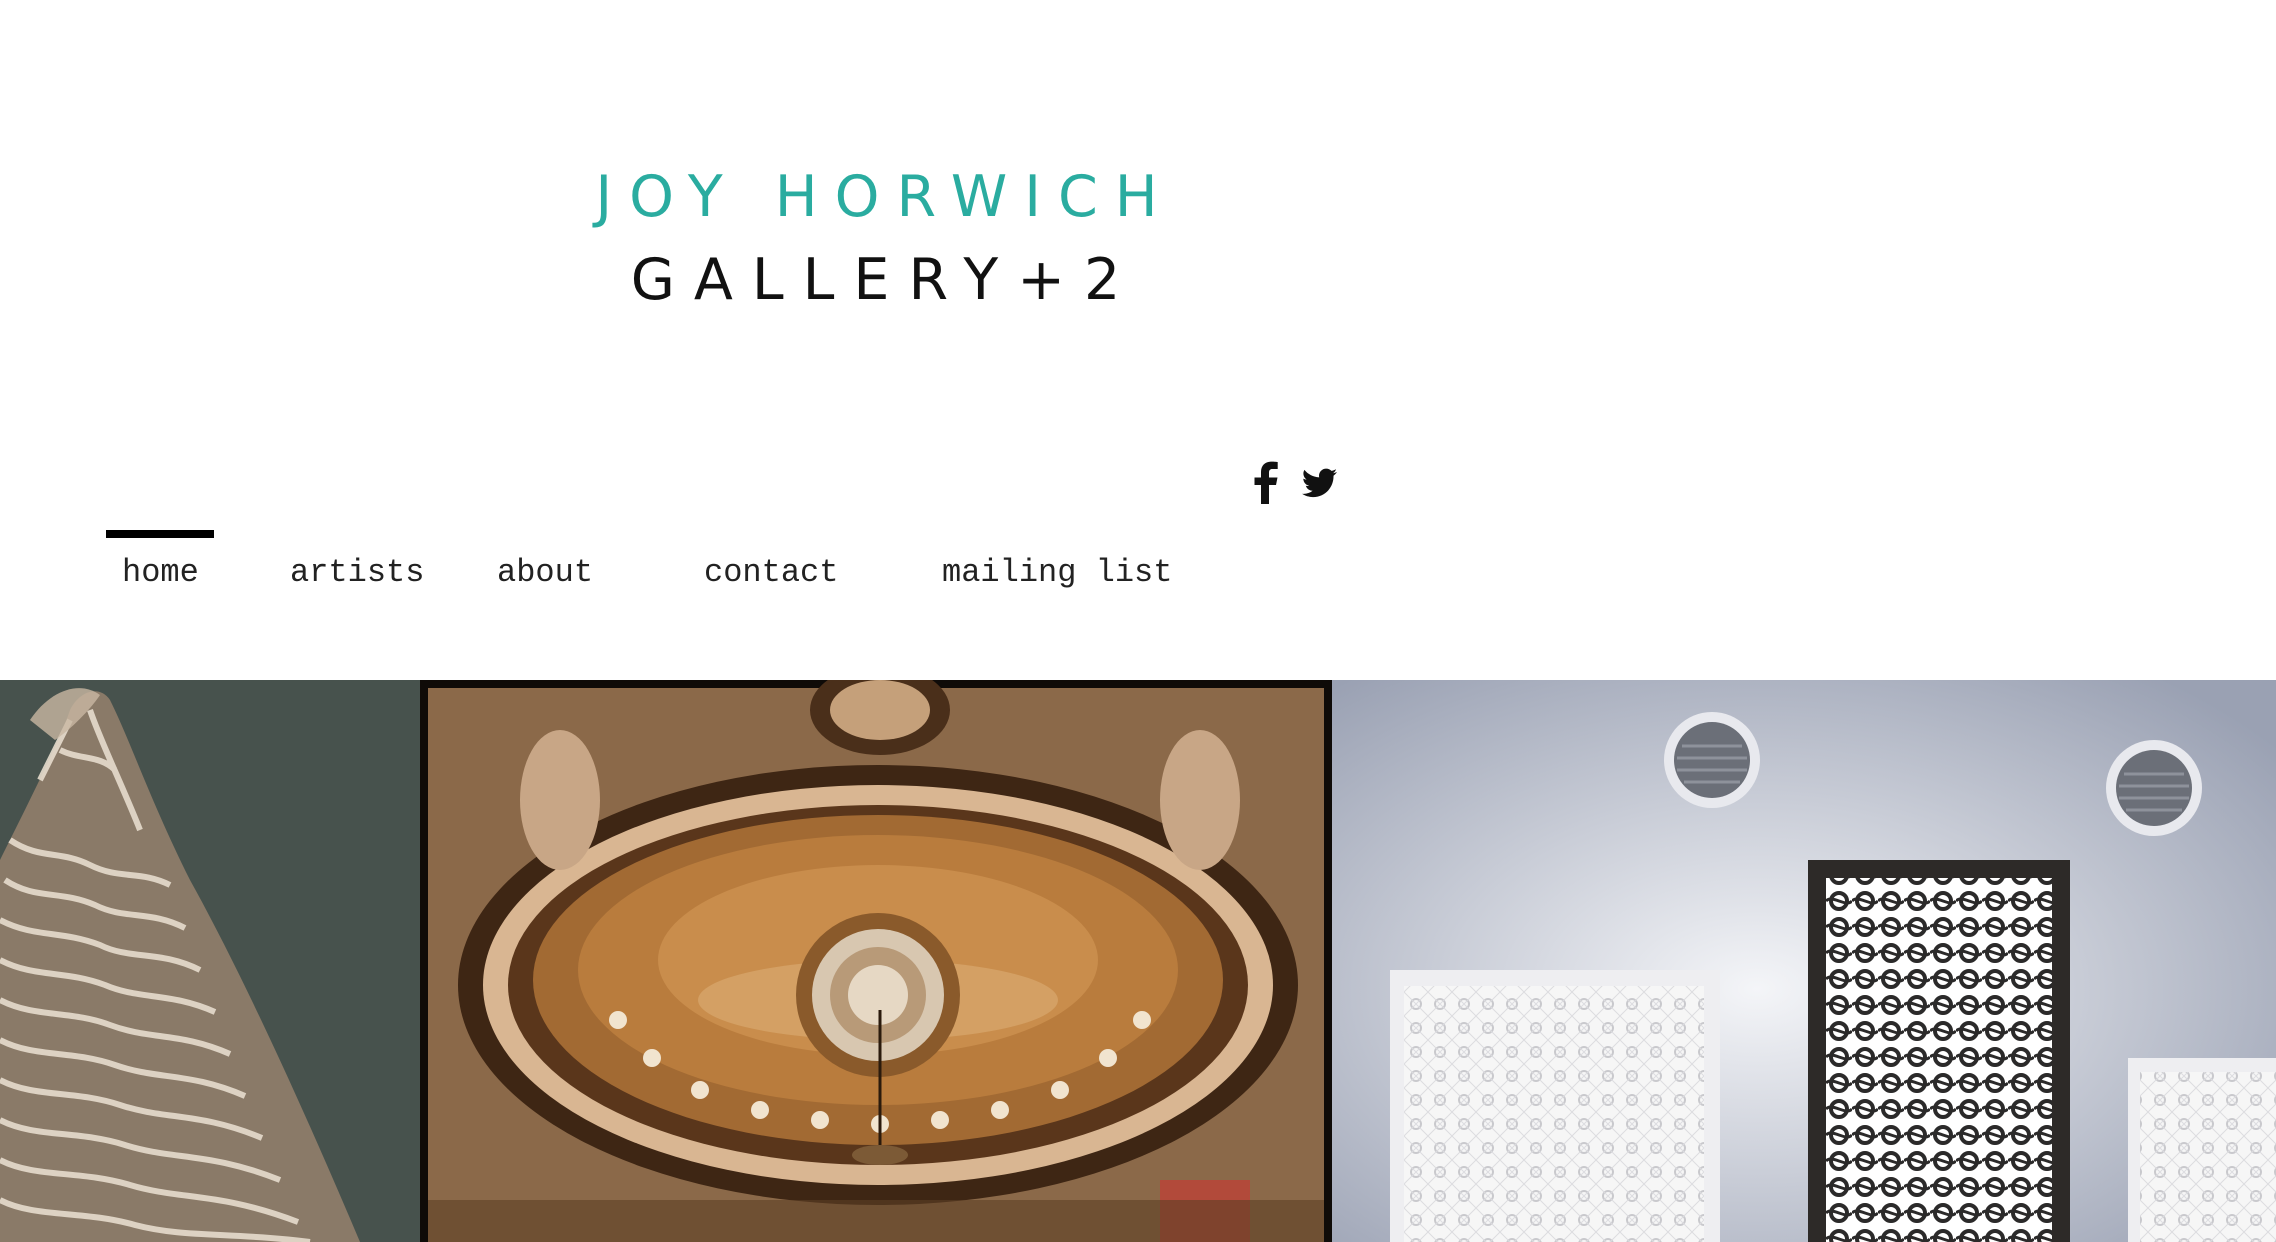 The width and height of the screenshot is (2276, 1242). I want to click on social-links, so click(1293, 482).